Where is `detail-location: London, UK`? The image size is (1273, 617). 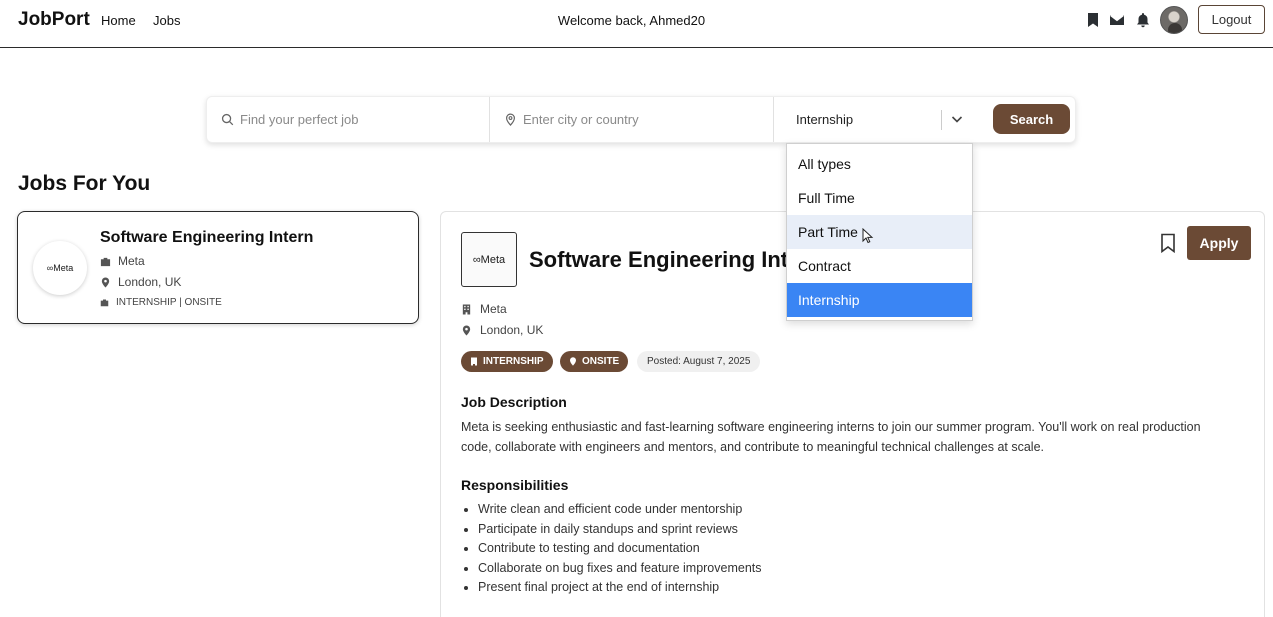 detail-location: London, UK is located at coordinates (502, 330).